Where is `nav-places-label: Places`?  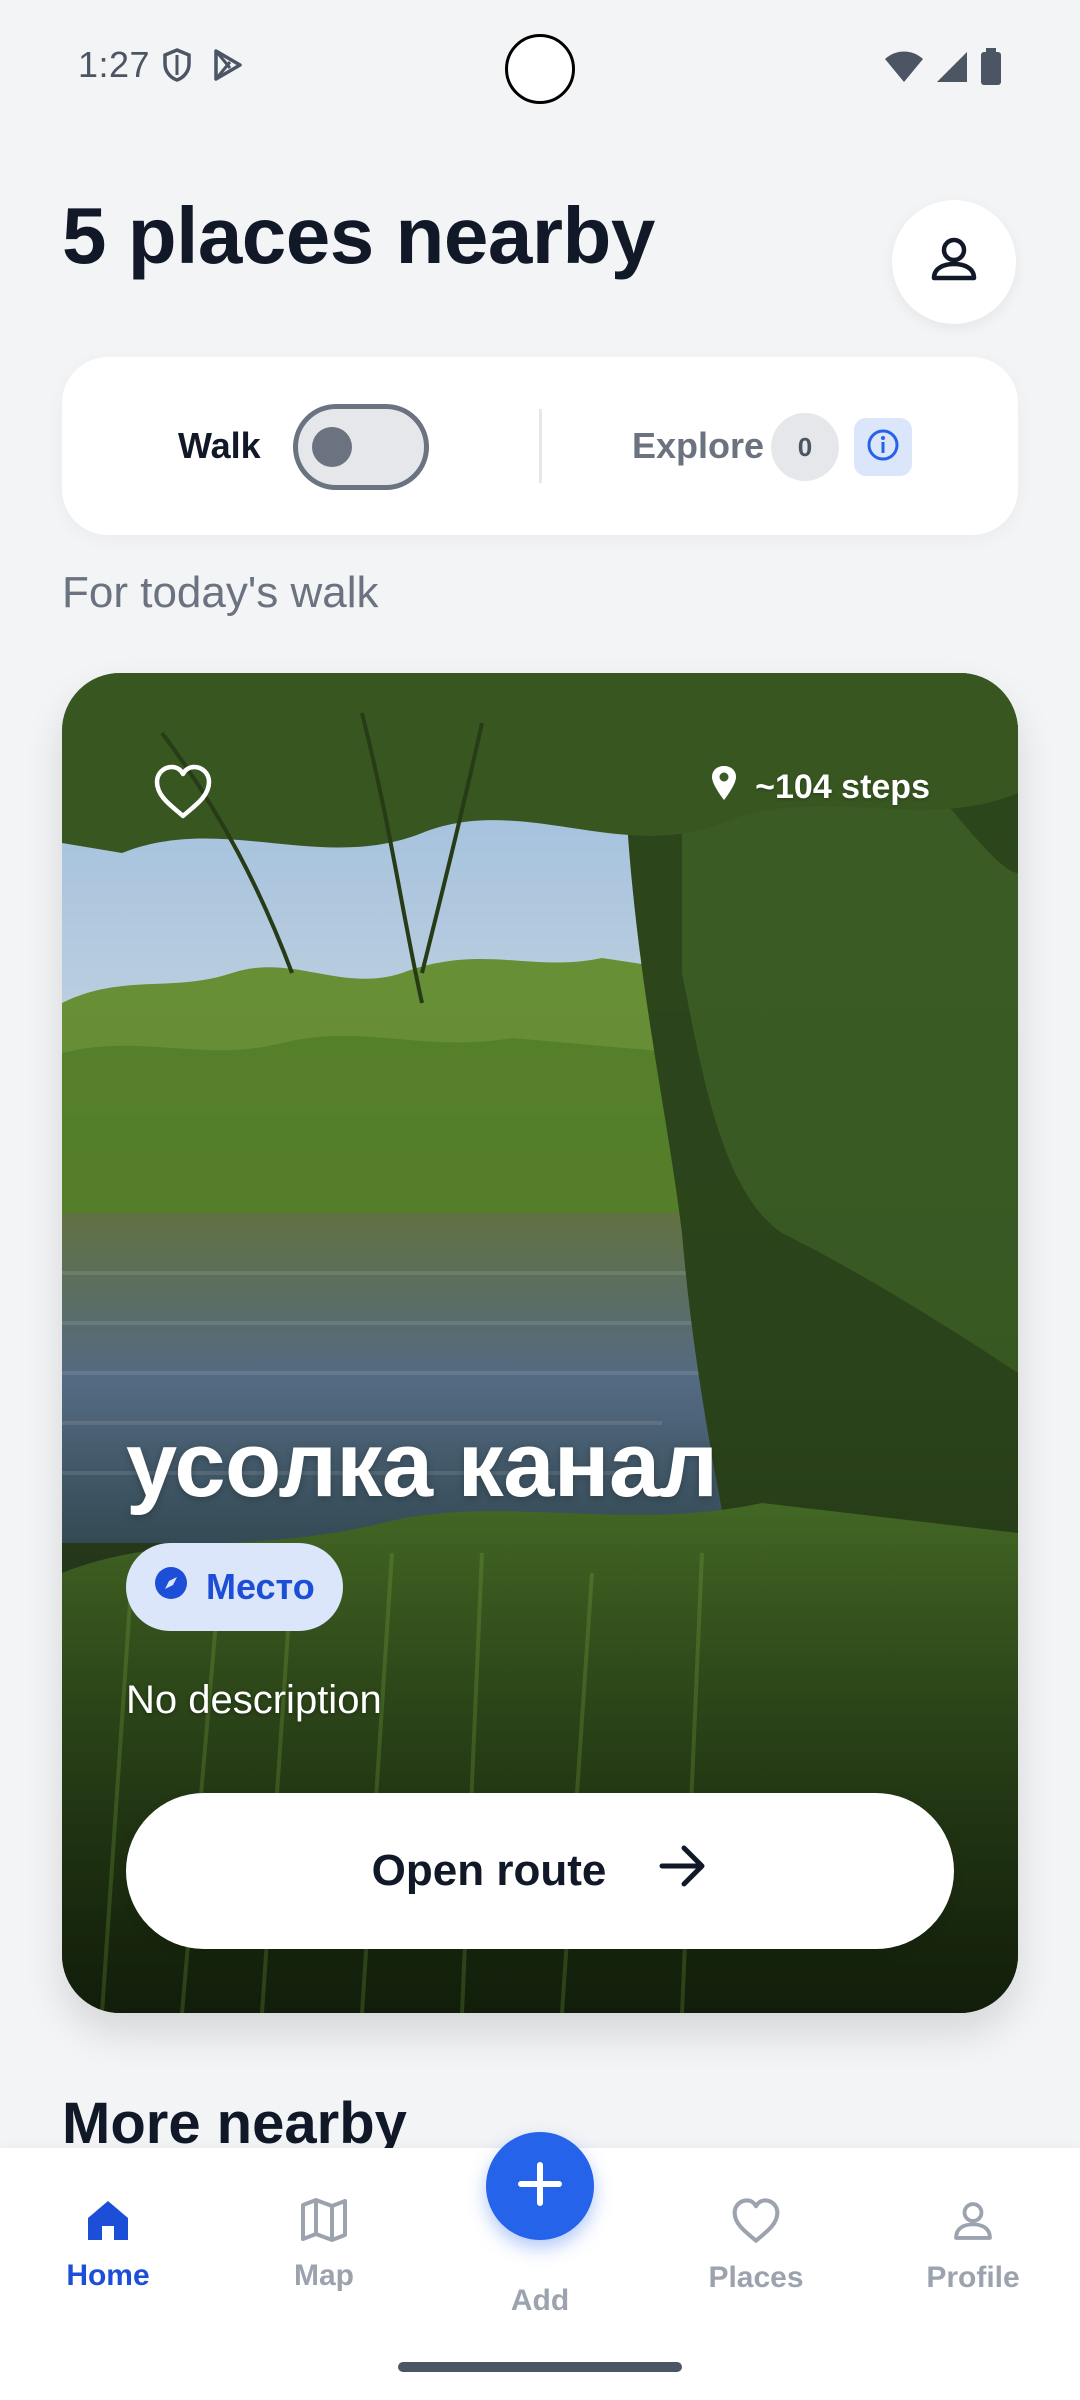 nav-places-label: Places is located at coordinates (756, 2277).